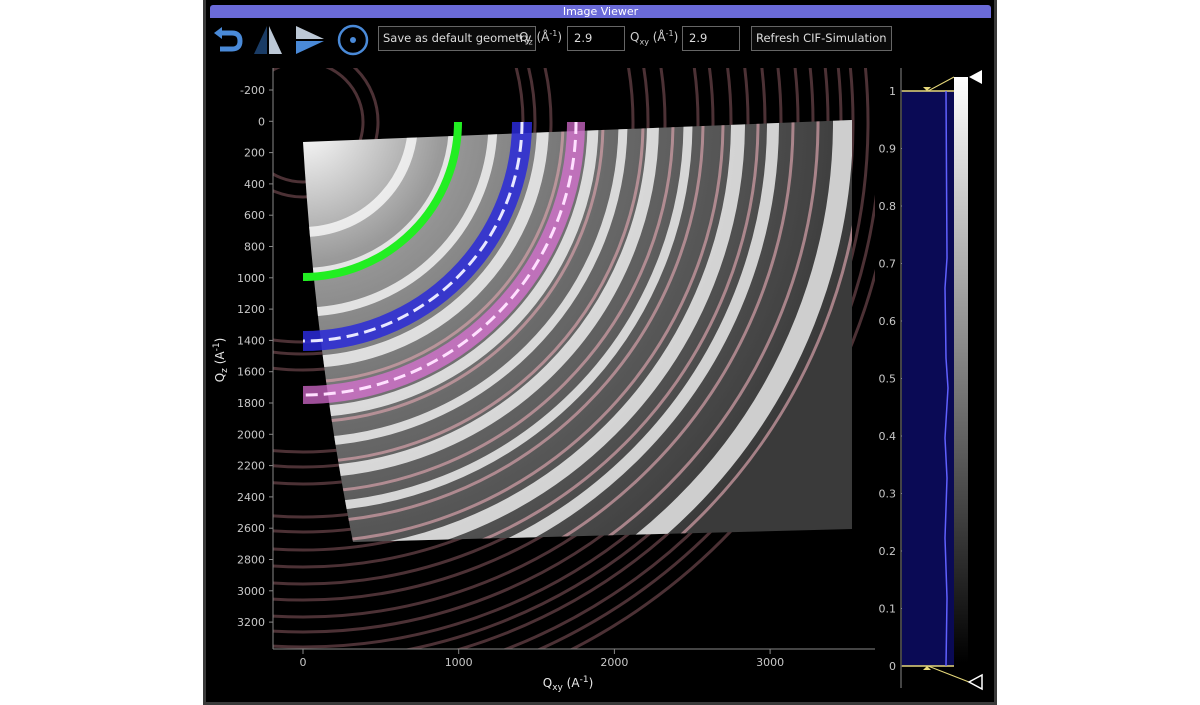 The image size is (1200, 705). I want to click on histogram-tick-label: 0.4, so click(888, 436).